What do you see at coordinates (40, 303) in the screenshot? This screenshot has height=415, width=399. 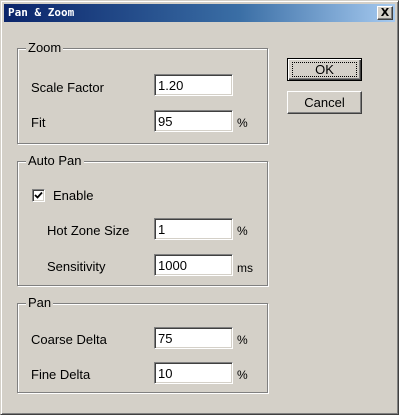 I see `pan-group-title: Pan` at bounding box center [40, 303].